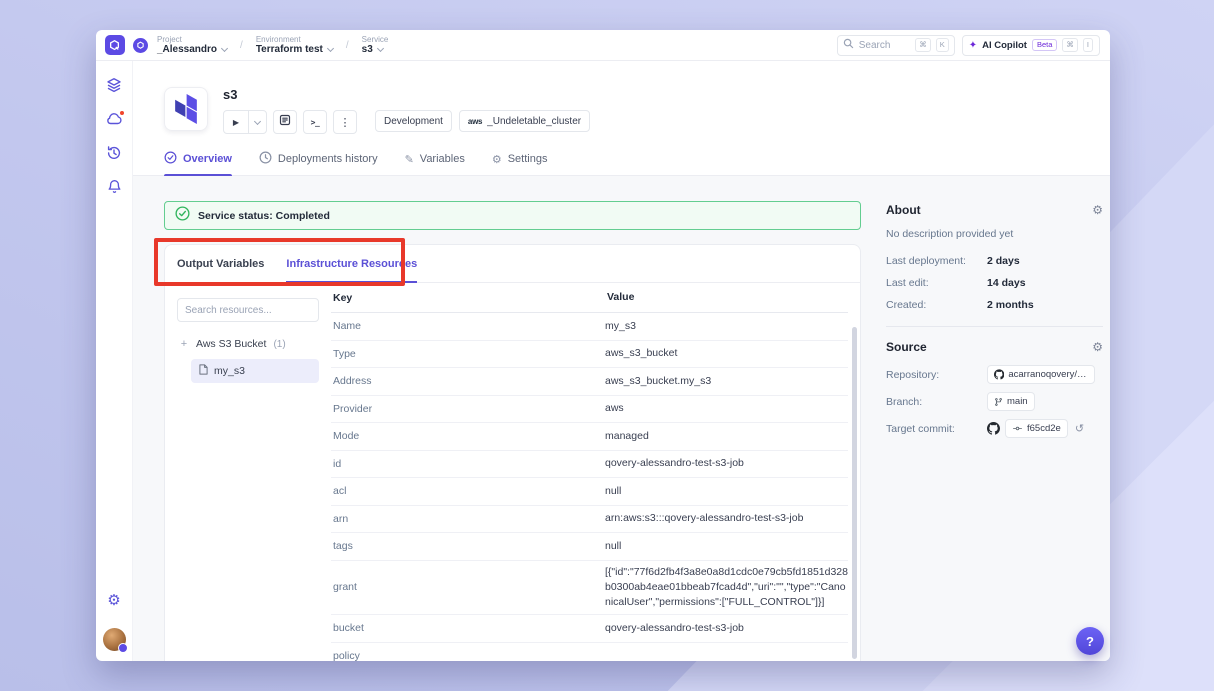 Image resolution: width=1214 pixels, height=691 pixels. I want to click on column-header-value: Value, so click(621, 296).